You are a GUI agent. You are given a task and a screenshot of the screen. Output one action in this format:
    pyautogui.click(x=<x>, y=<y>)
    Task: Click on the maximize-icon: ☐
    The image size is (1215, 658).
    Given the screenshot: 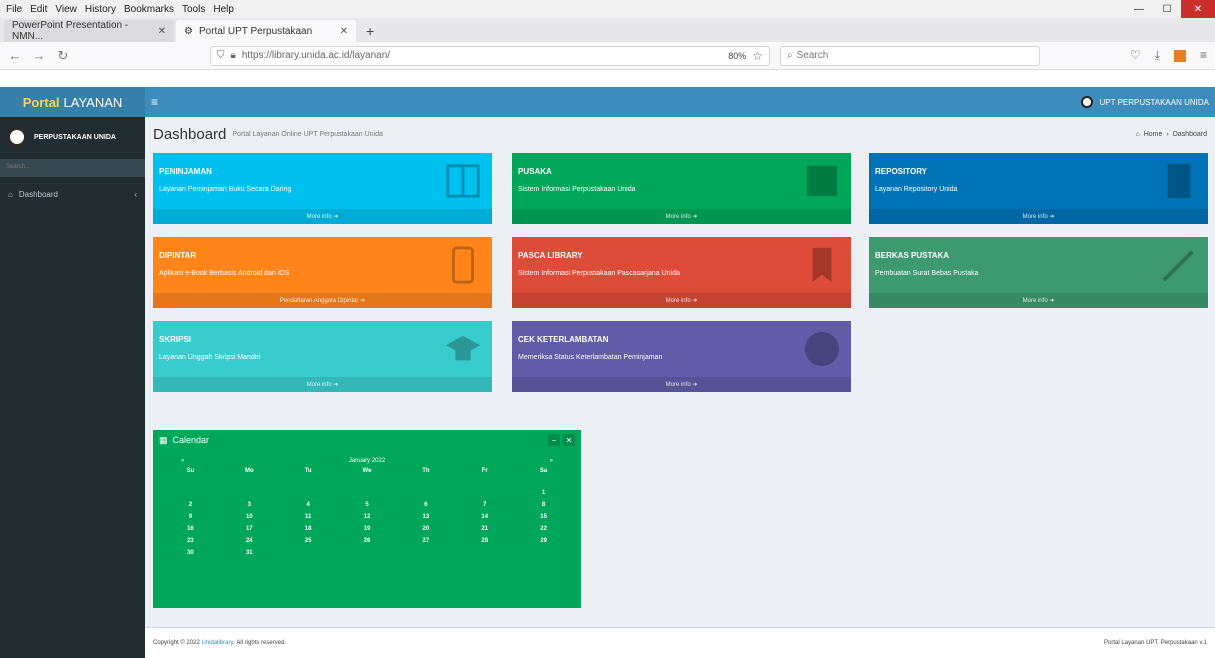 What is the action you would take?
    pyautogui.click(x=1167, y=9)
    